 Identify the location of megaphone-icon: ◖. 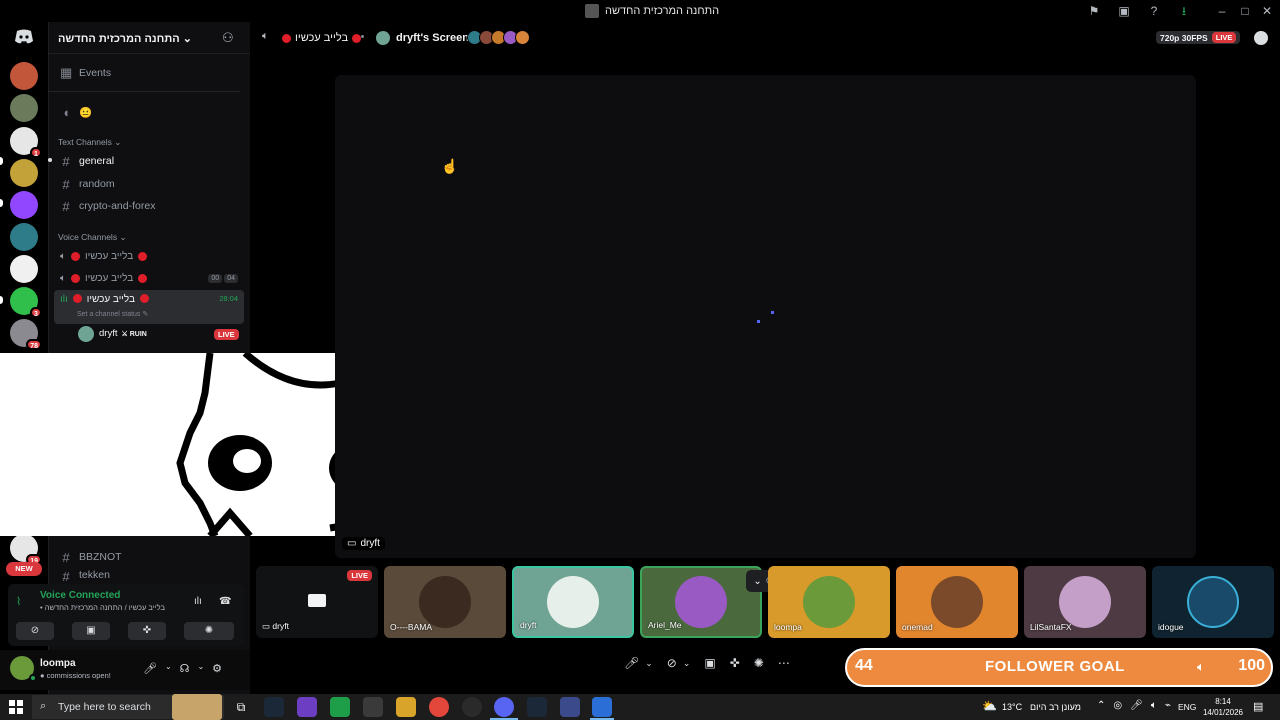
(66, 112).